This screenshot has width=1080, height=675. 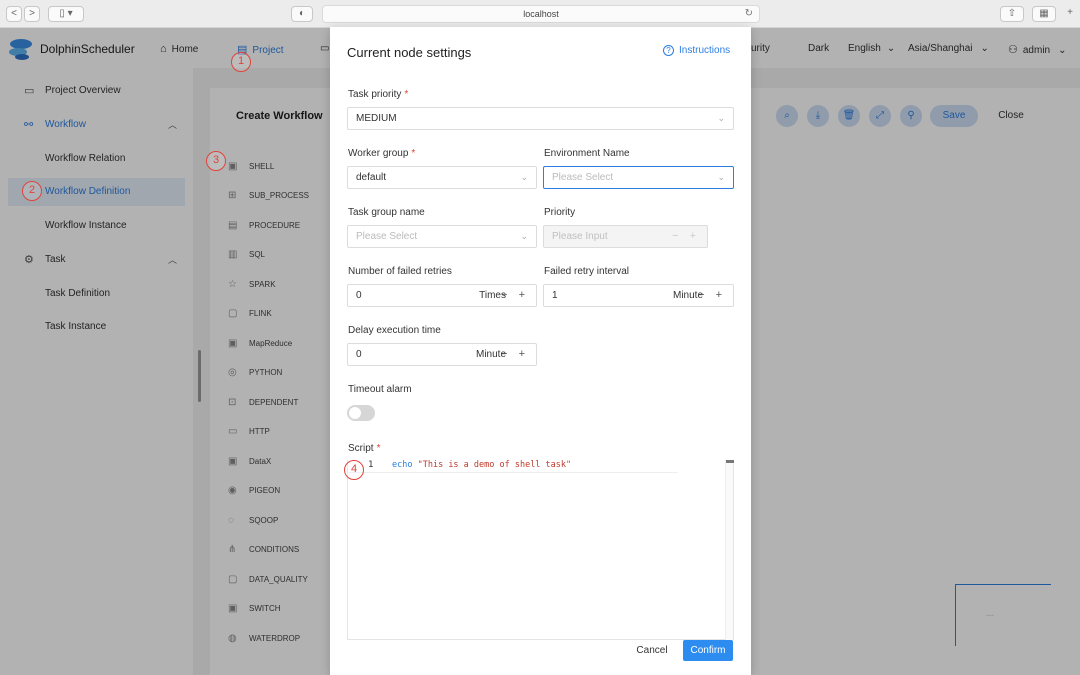 I want to click on input-placeholder: Please Input, so click(x=580, y=236).